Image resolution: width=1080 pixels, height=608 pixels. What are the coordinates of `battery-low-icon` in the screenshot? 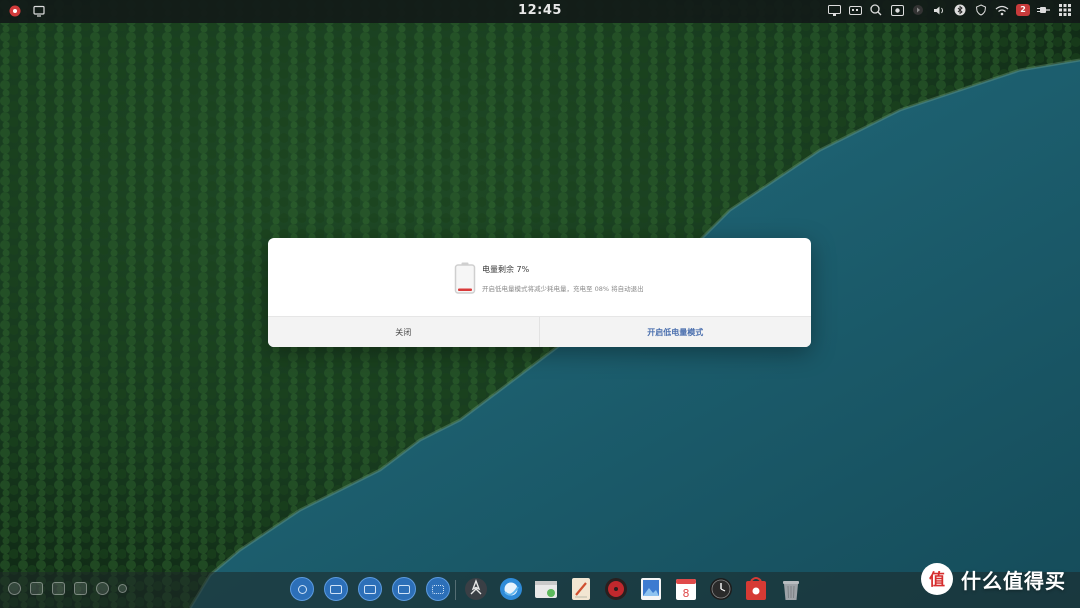 It's located at (465, 278).